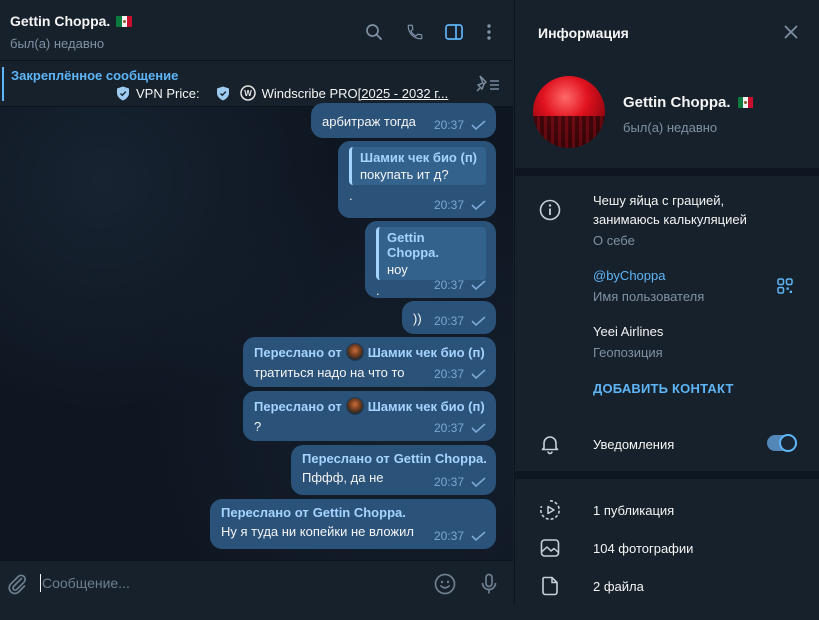 The image size is (819, 620). I want to click on message-bubble: Gettin Choppa. ноу . 20:37, so click(430, 259).